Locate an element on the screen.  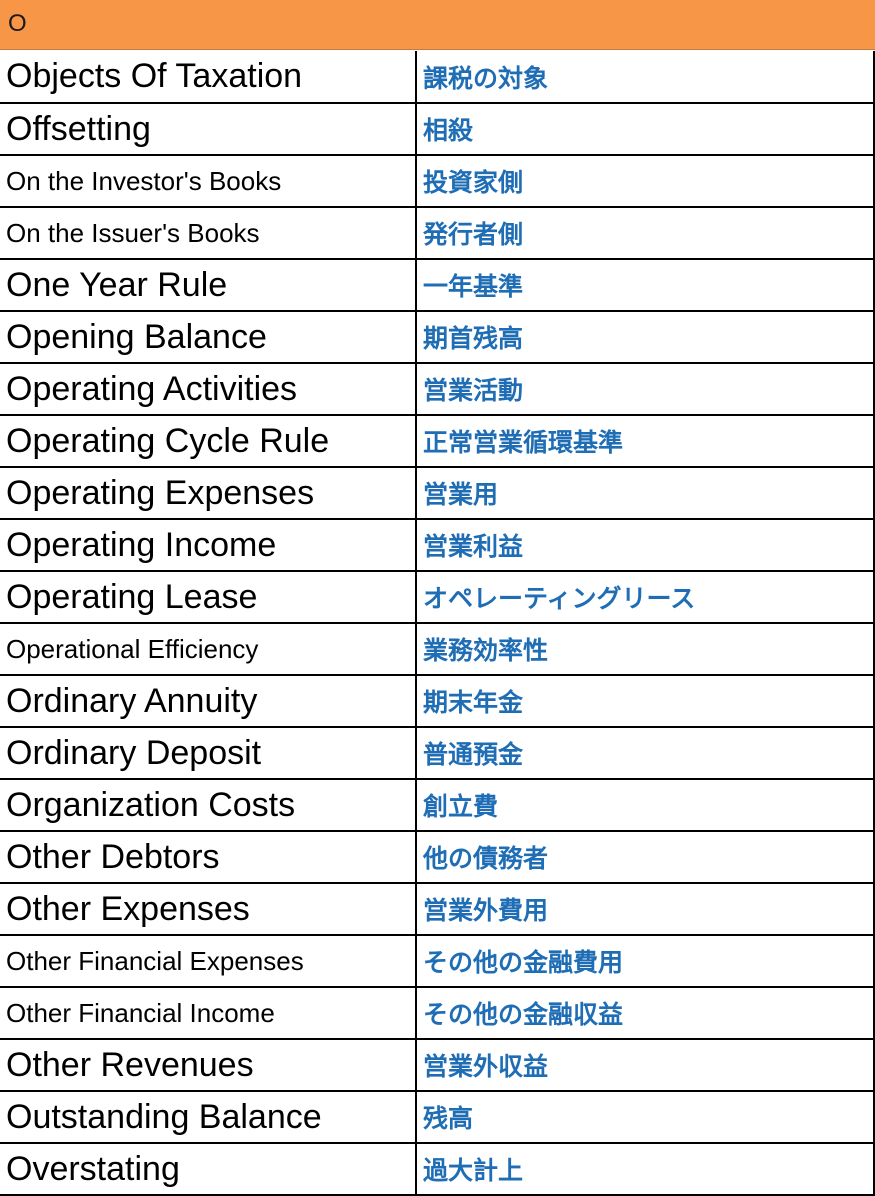
table-row: Operating Lease オペレーティングリース is located at coordinates (437, 597).